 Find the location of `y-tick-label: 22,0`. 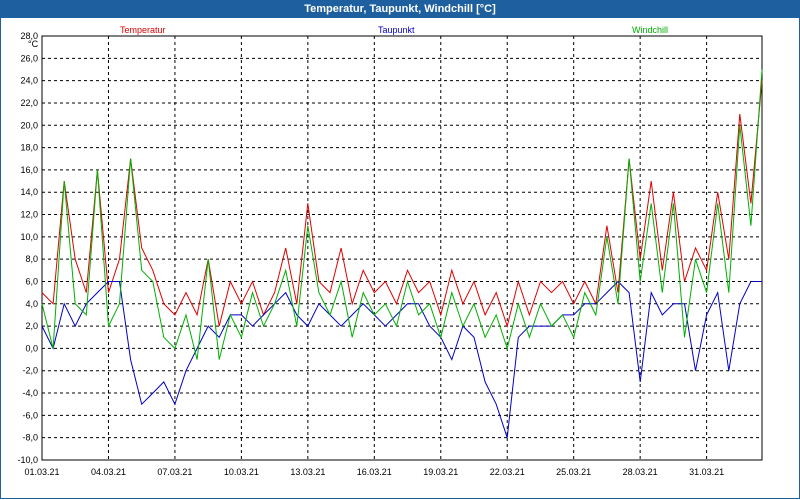

y-tick-label: 22,0 is located at coordinates (29, 103).